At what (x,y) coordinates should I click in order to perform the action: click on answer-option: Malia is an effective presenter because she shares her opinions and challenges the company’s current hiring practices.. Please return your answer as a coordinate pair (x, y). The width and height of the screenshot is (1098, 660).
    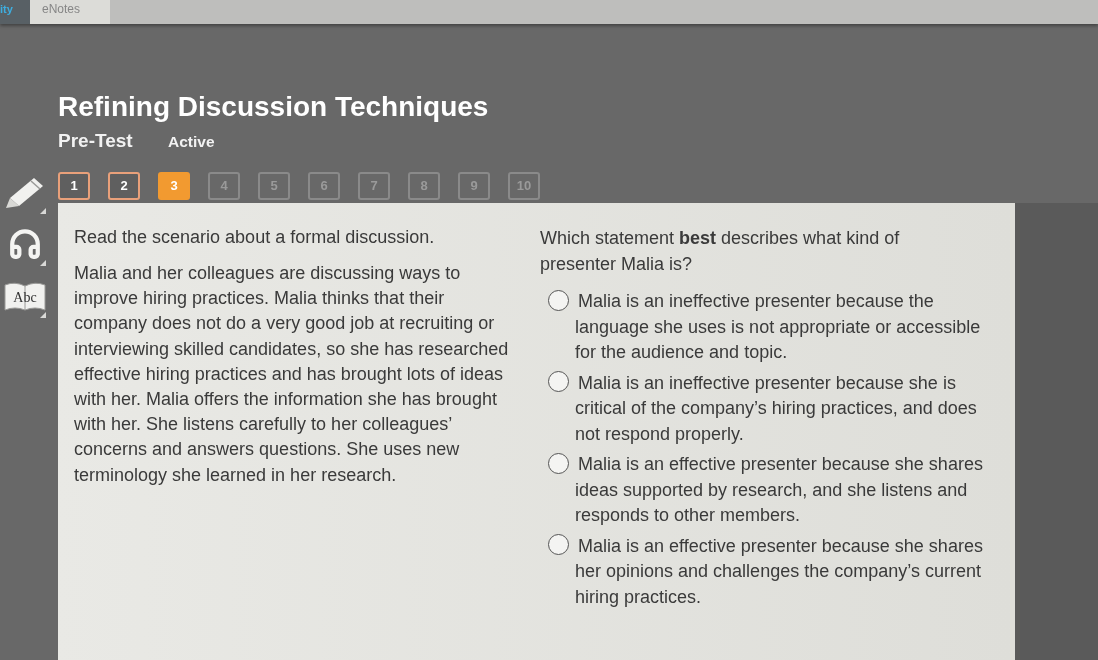
    Looking at the image, I should click on (766, 571).